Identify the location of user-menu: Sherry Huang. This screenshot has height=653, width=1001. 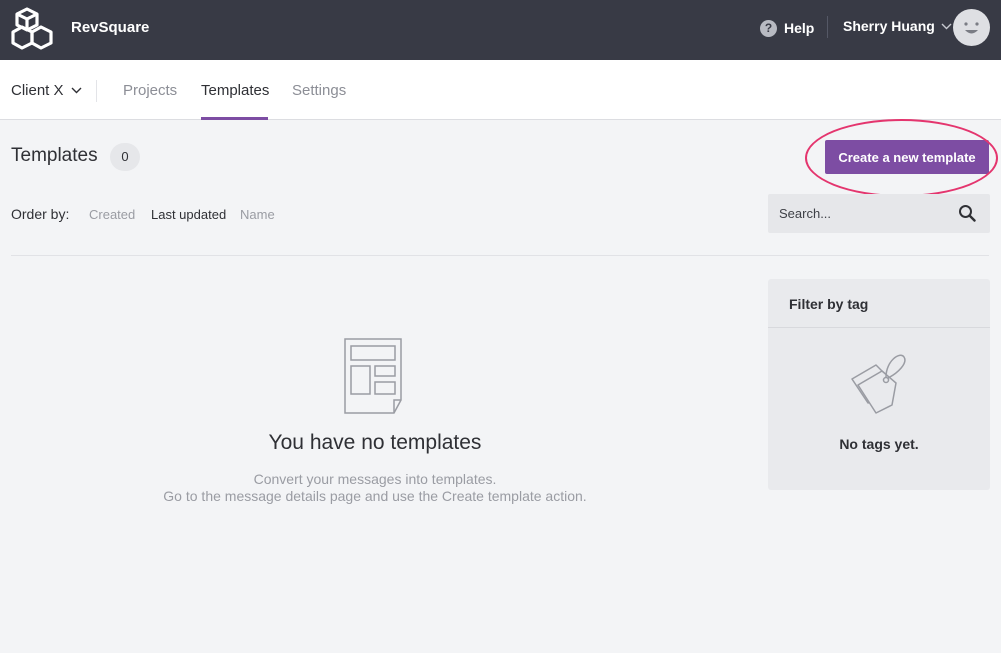
(897, 26).